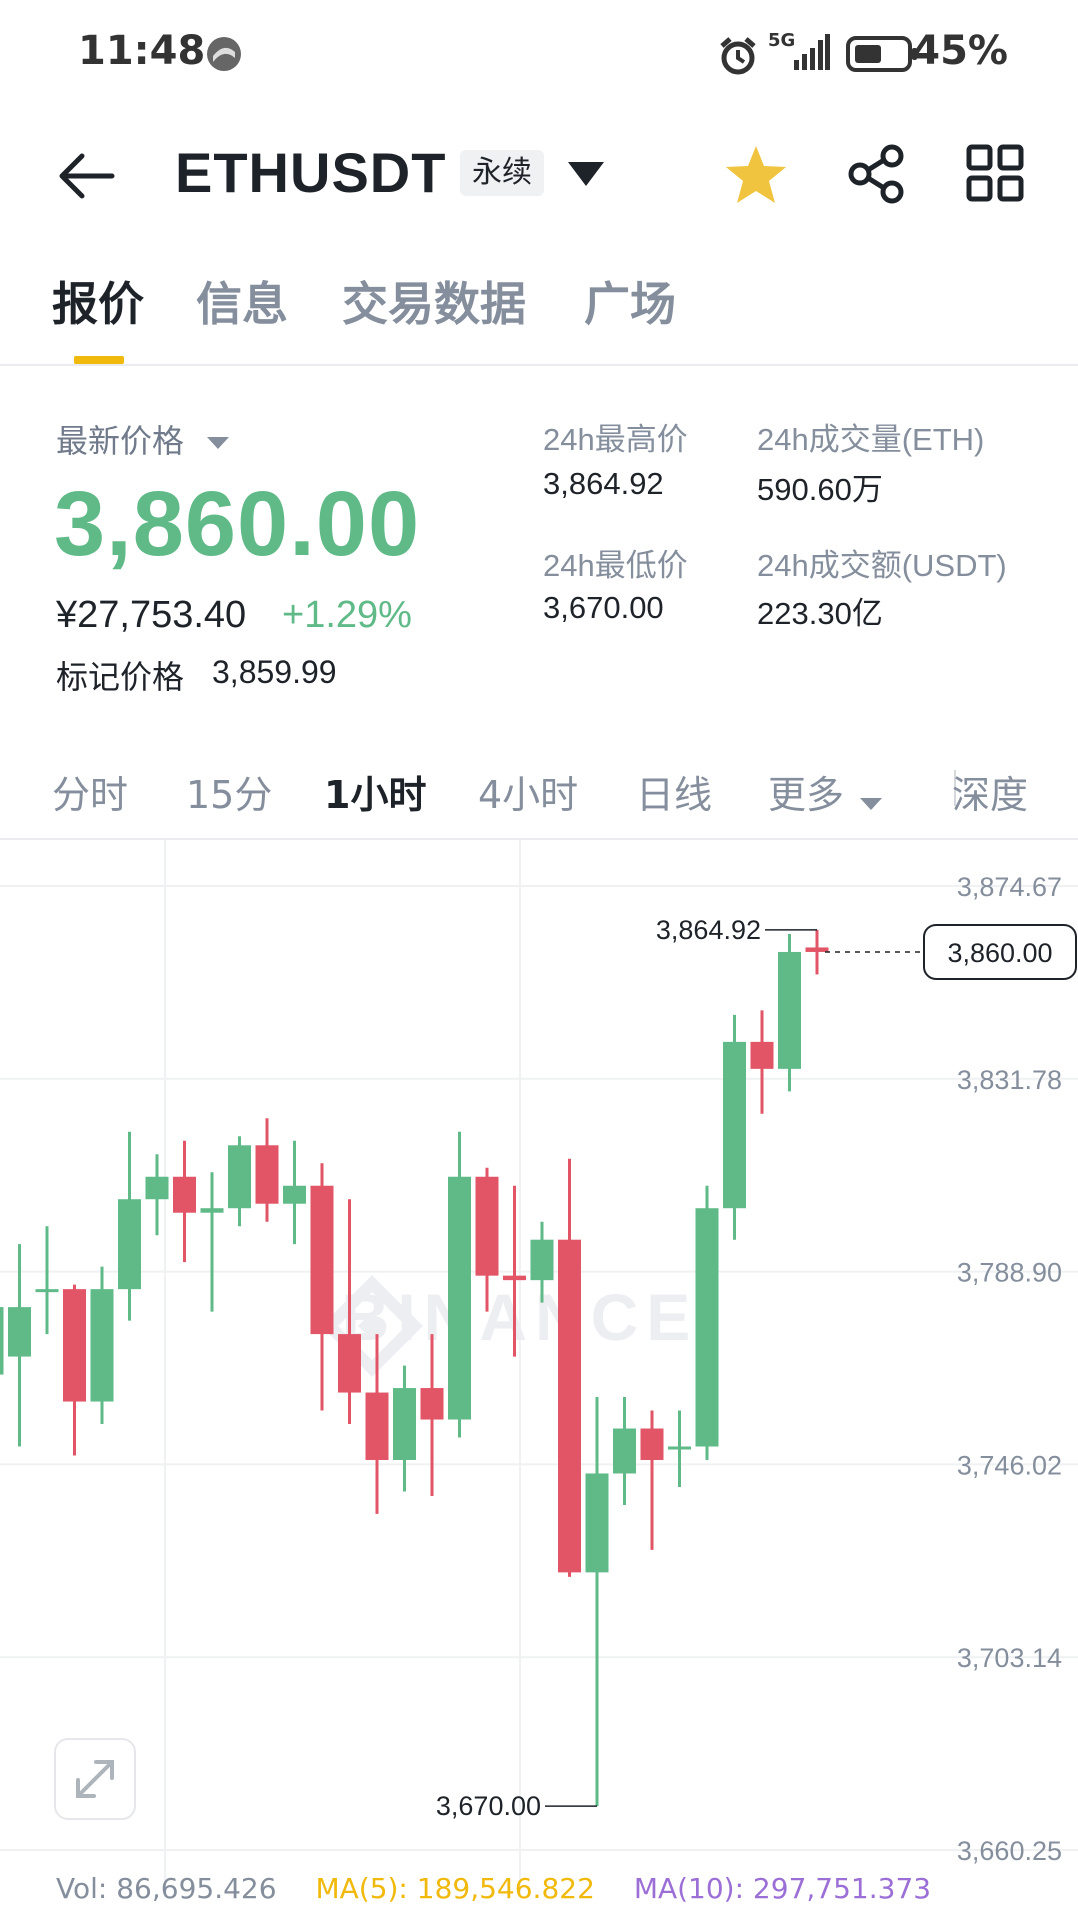  What do you see at coordinates (756, 174) in the screenshot?
I see `star-icon` at bounding box center [756, 174].